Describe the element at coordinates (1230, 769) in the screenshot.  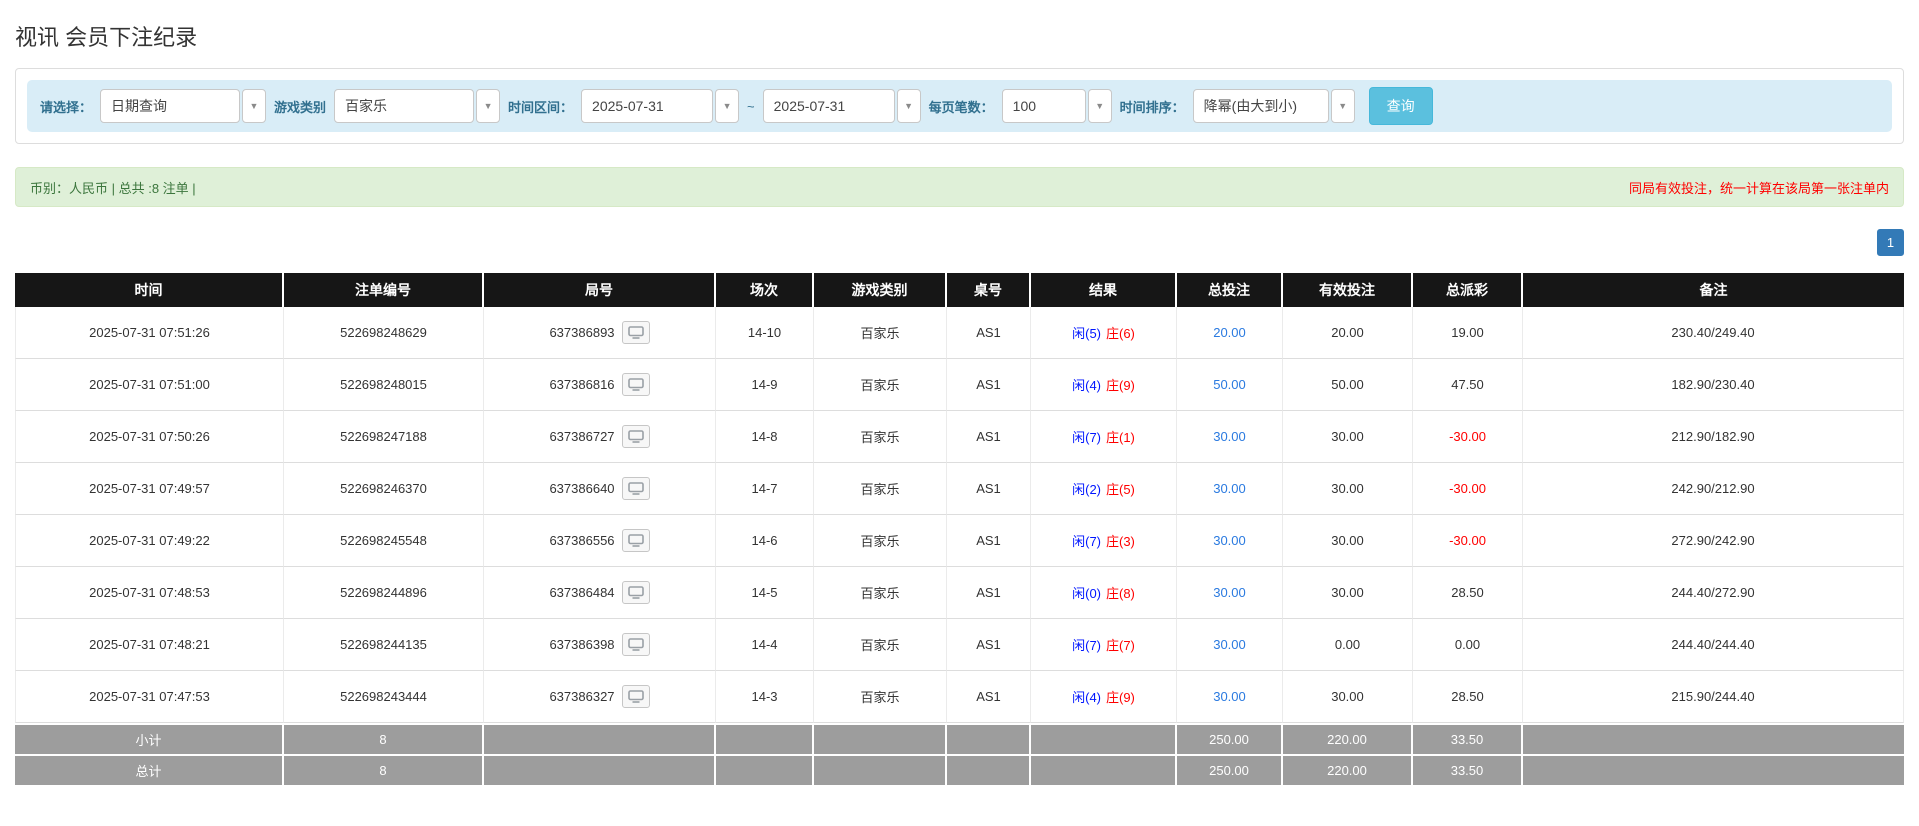
I see `grand-total-total-bet: 250.00` at that location.